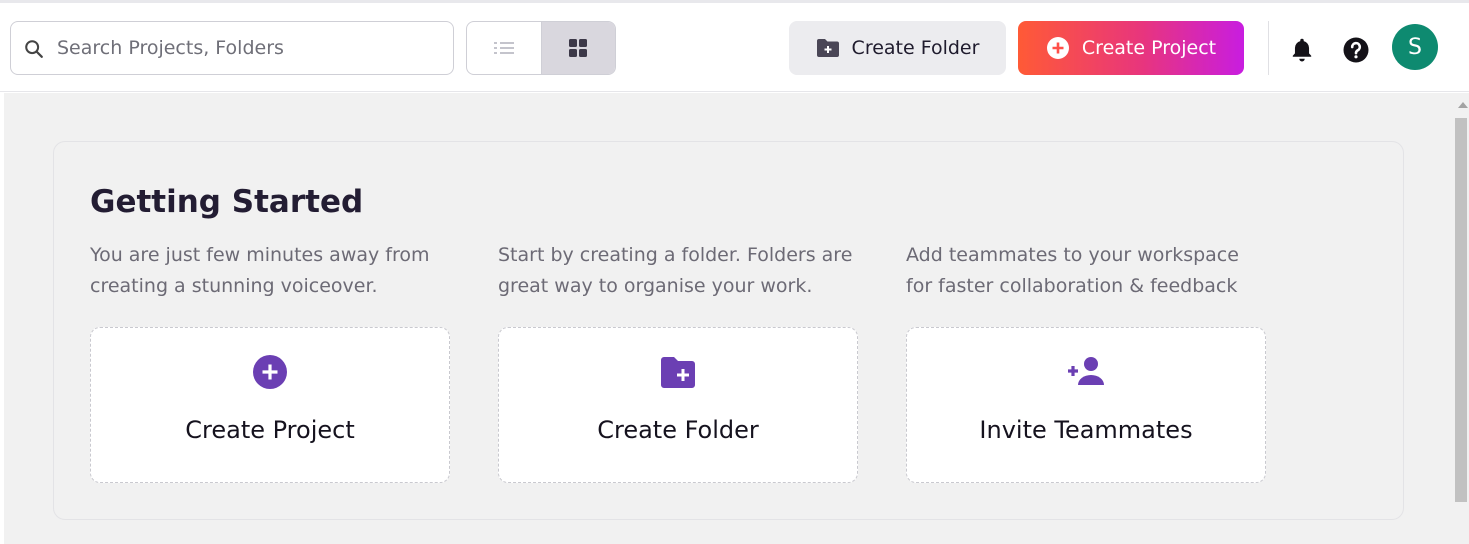 This screenshot has width=1469, height=544. I want to click on search-box, so click(232, 48).